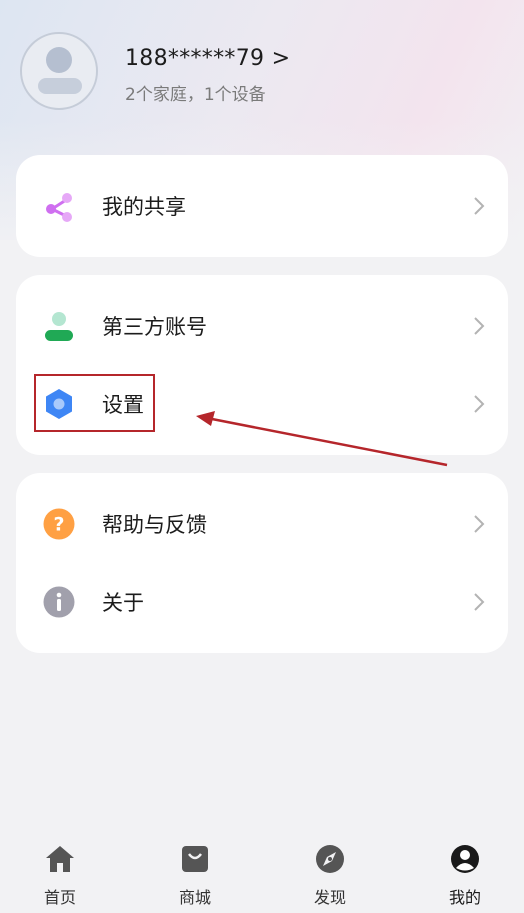  What do you see at coordinates (329, 897) in the screenshot?
I see `nav-label-discover: 发现` at bounding box center [329, 897].